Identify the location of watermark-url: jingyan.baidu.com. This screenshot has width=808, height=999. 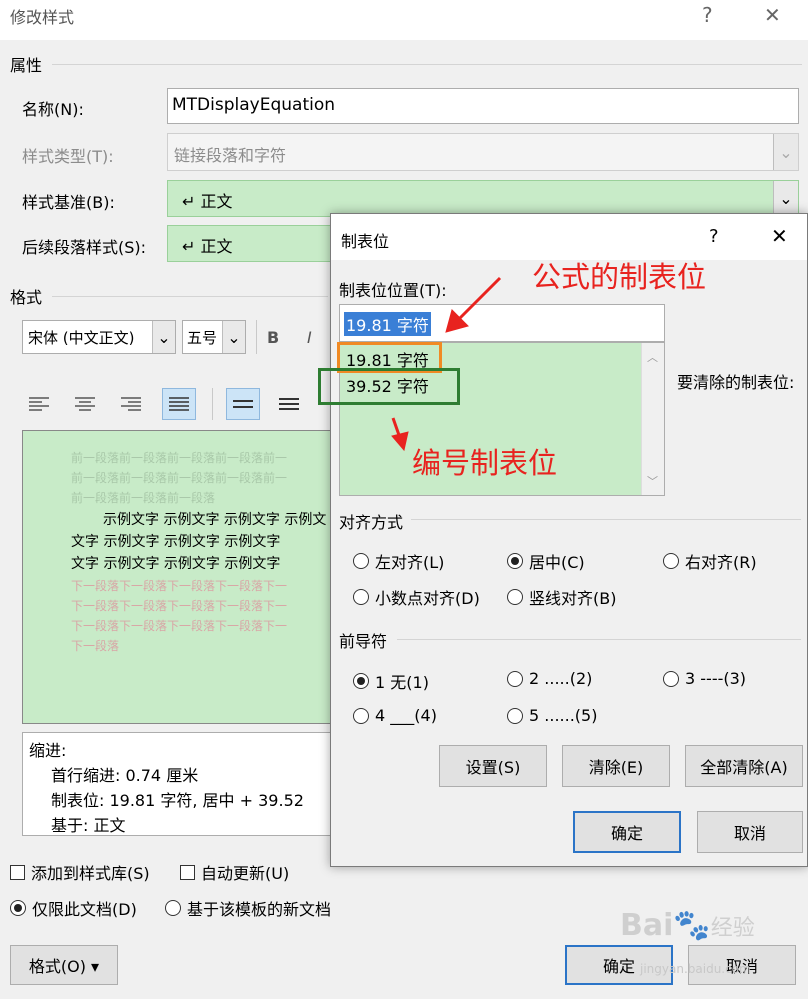
(695, 969).